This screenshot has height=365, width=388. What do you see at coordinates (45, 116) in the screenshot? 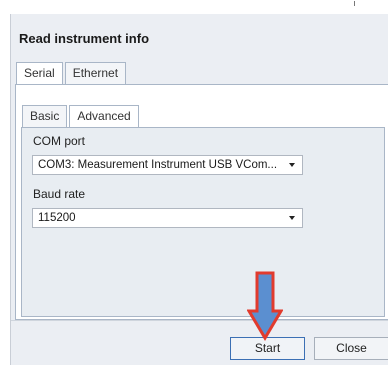
I see `tab-basic: Basic` at bounding box center [45, 116].